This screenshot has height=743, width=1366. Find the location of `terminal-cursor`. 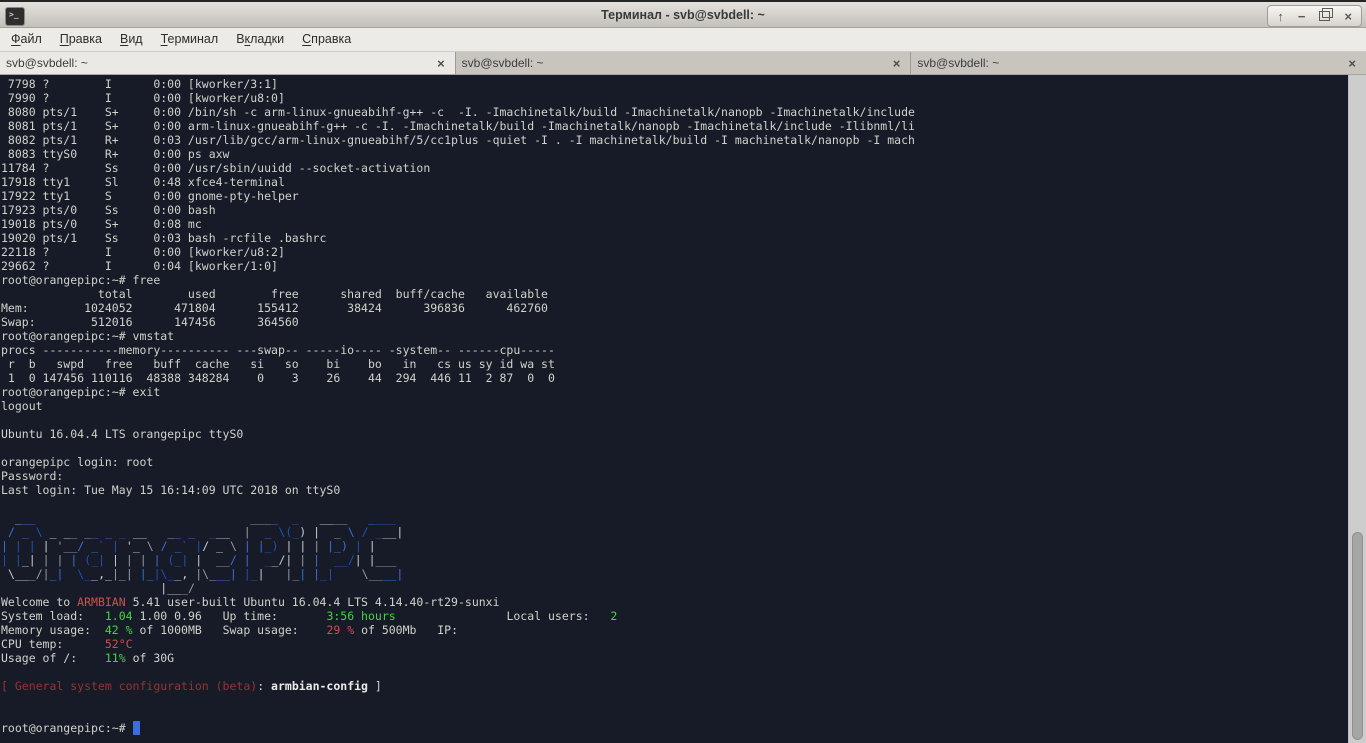

terminal-cursor is located at coordinates (136, 728).